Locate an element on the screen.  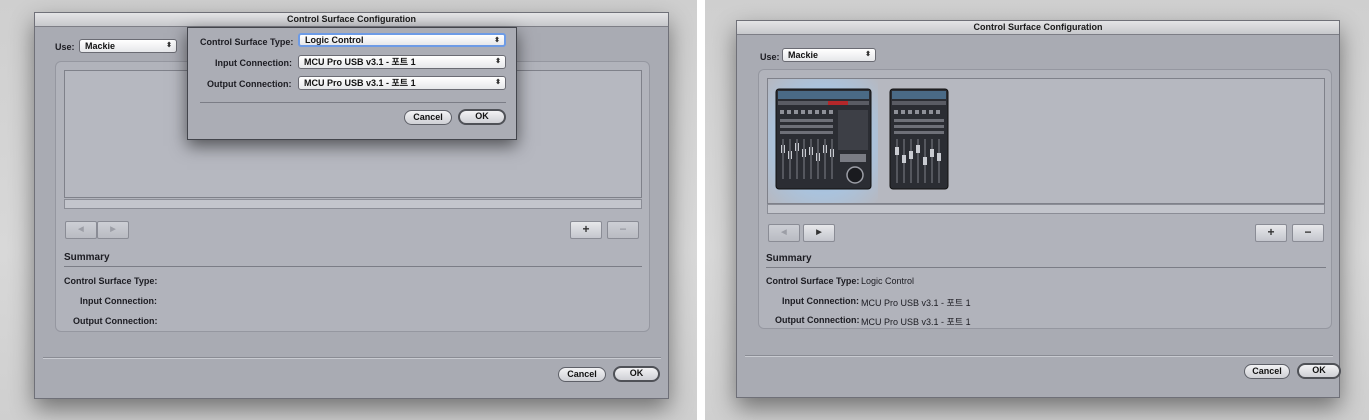
sheet-input-popup: MCU Pro USB v3.1 - 포트 1 ⬍ is located at coordinates (402, 62).